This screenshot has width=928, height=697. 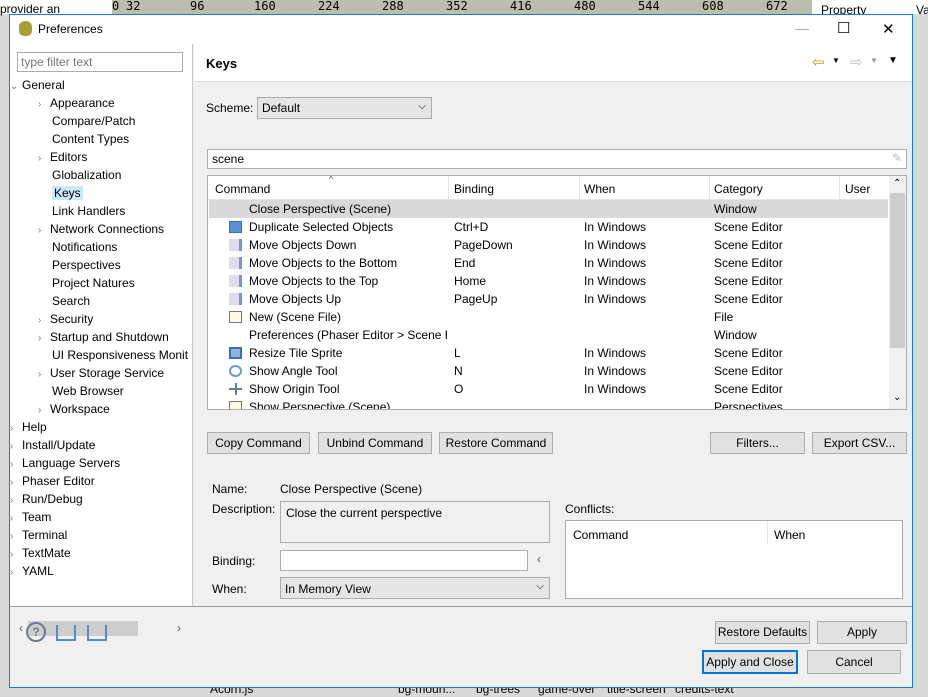 I want to click on scroll-down-icon: ⌄, so click(x=897, y=397).